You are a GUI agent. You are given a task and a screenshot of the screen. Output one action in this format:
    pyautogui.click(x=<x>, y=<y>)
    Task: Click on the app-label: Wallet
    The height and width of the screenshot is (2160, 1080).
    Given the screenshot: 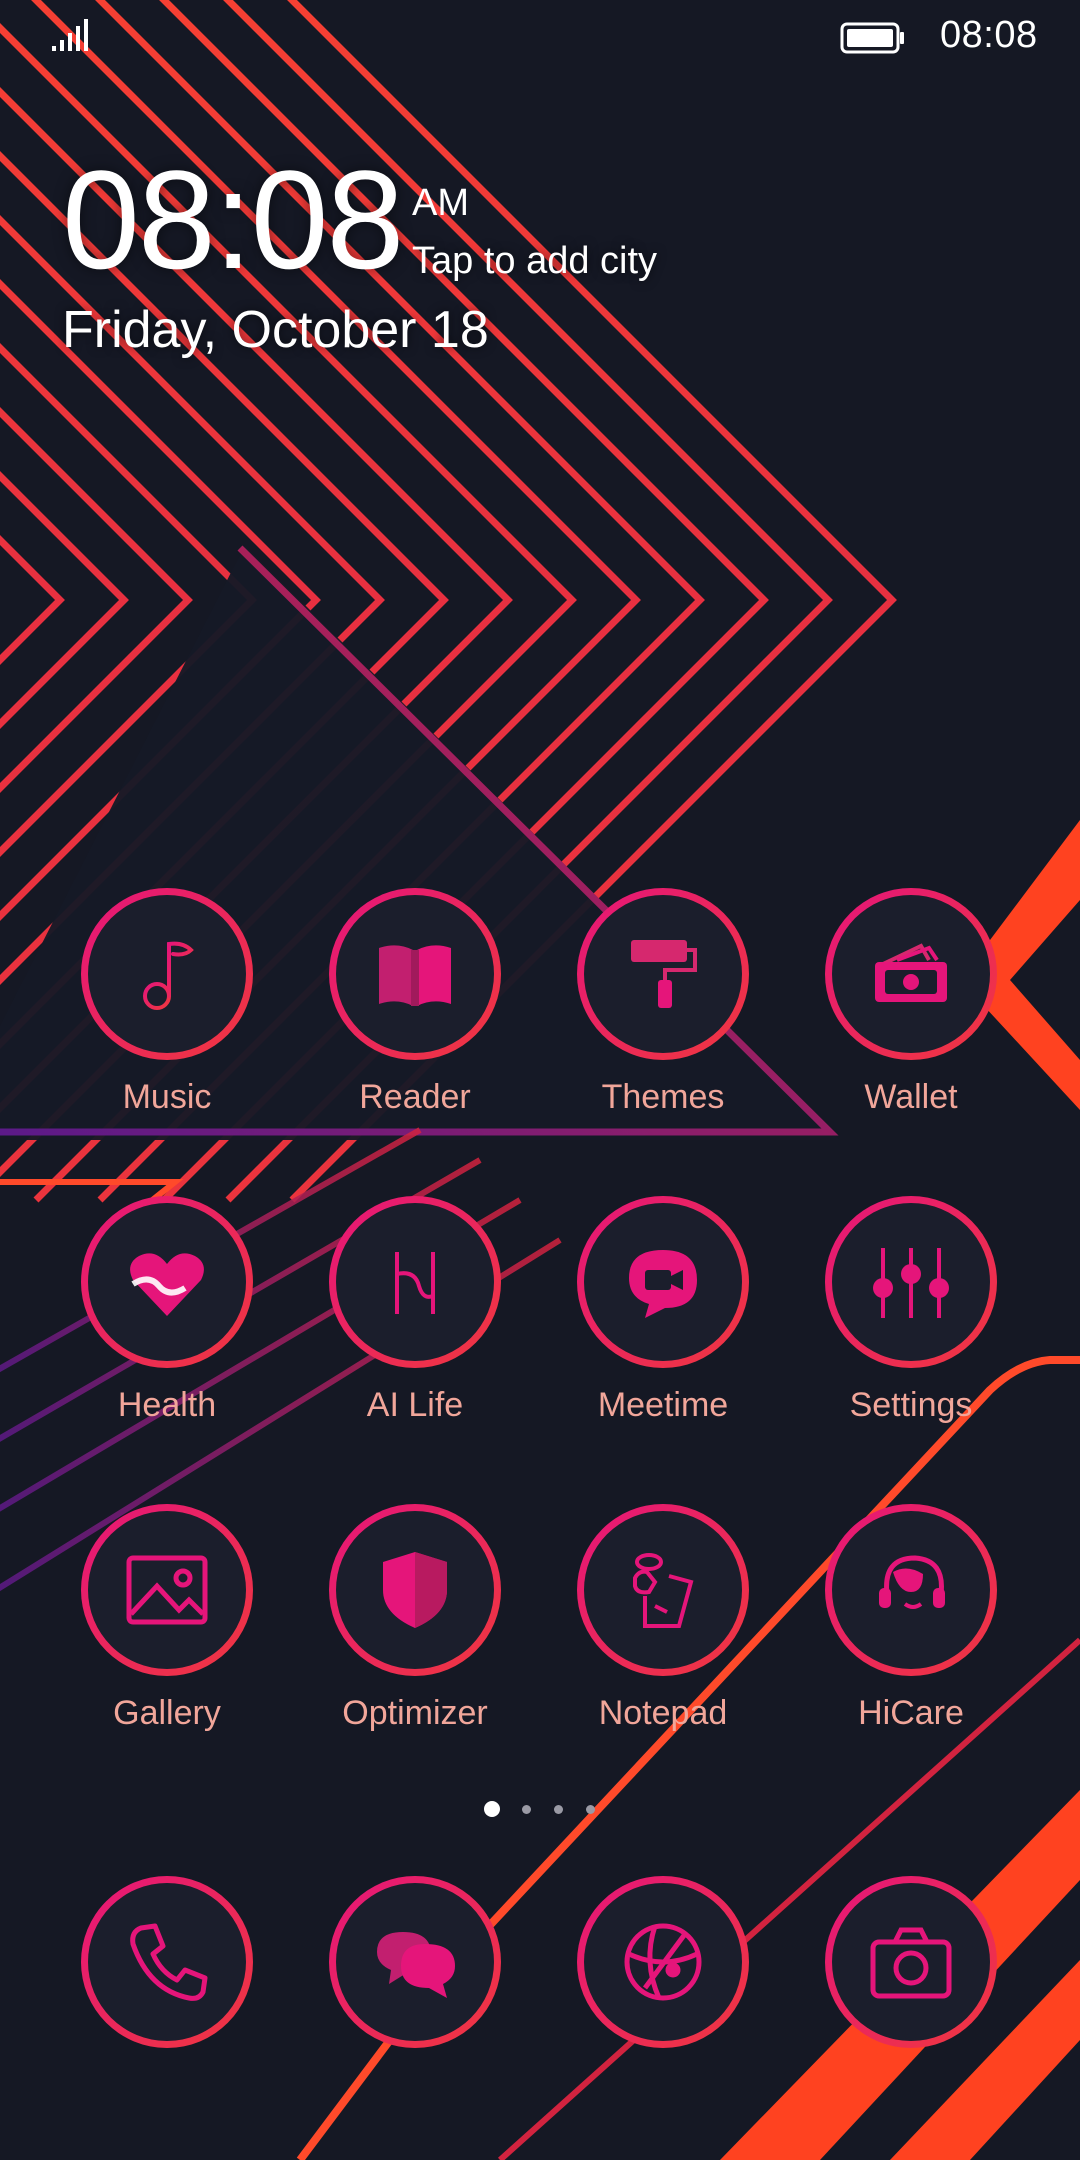 What is the action you would take?
    pyautogui.click(x=911, y=1097)
    